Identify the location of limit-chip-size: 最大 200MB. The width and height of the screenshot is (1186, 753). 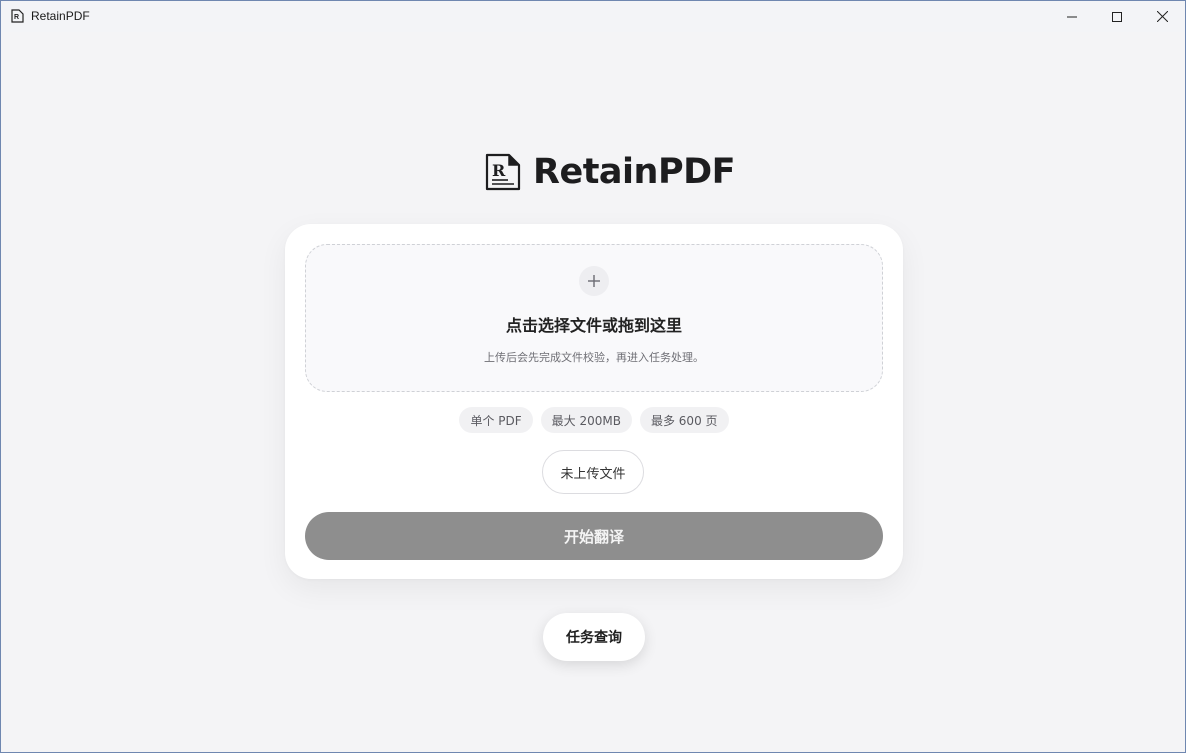
(586, 420).